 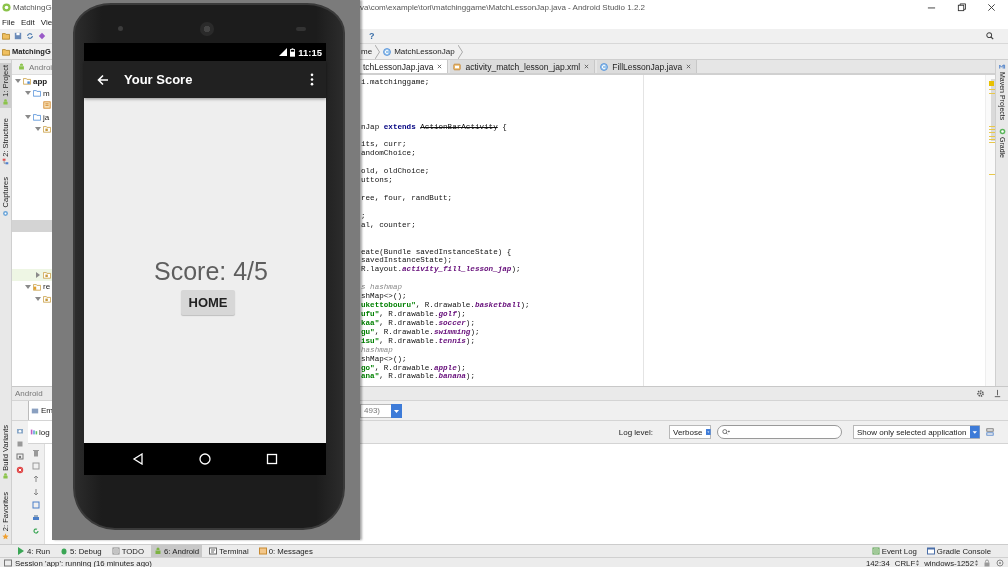 I want to click on collapsed-arrow-icon, so click(x=38, y=274).